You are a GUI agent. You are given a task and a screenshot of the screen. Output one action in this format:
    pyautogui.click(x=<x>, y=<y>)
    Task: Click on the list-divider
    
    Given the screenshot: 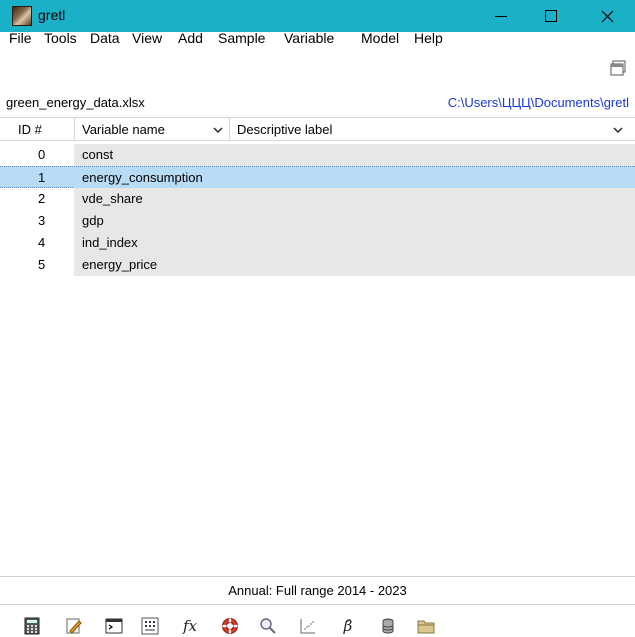 What is the action you would take?
    pyautogui.click(x=317, y=576)
    